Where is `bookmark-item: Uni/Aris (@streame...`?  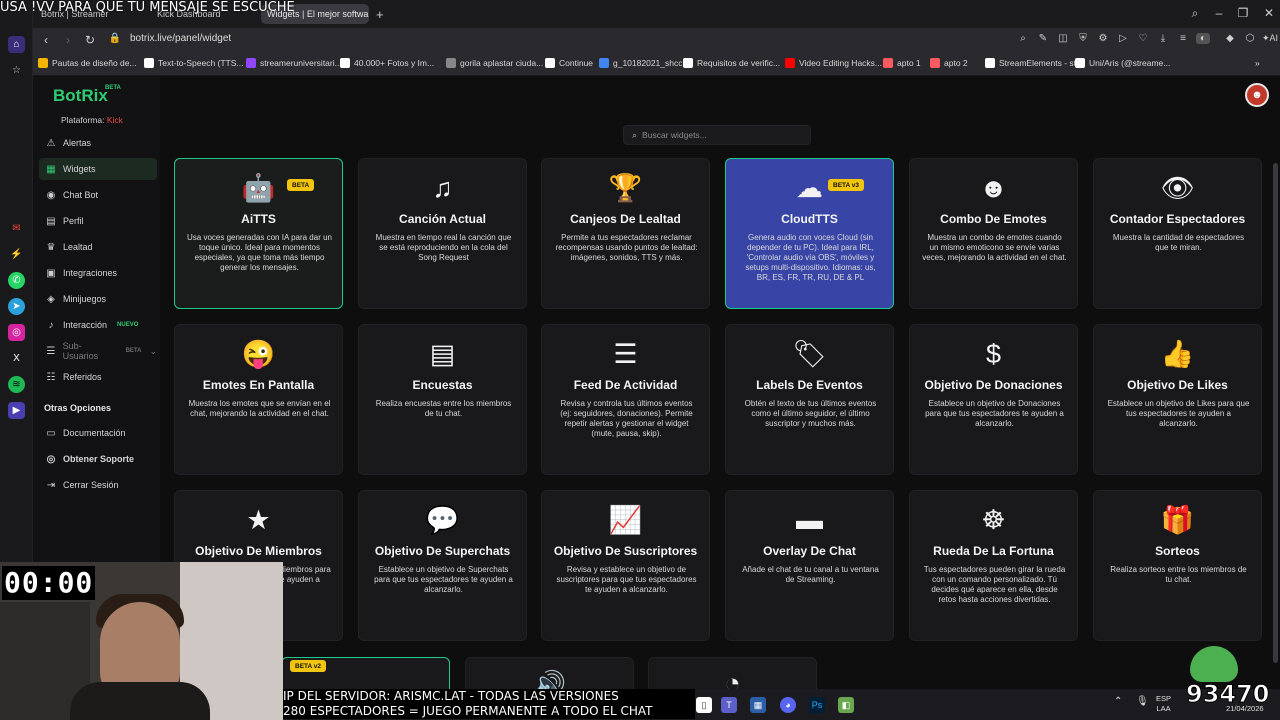 bookmark-item: Uni/Aris (@streame... is located at coordinates (1122, 63).